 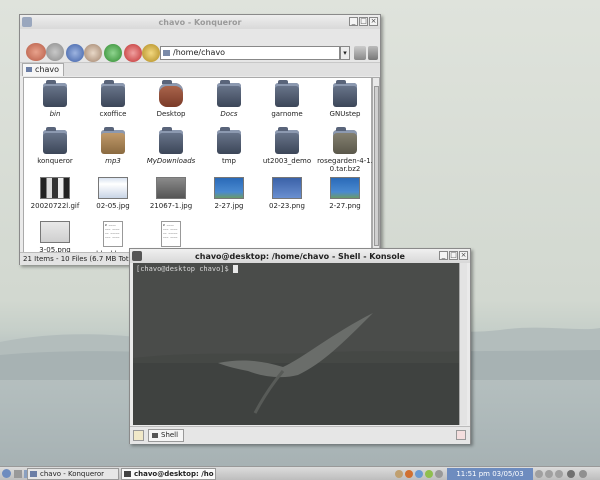 I want to click on kde-menu-icon, so click(x=6, y=473).